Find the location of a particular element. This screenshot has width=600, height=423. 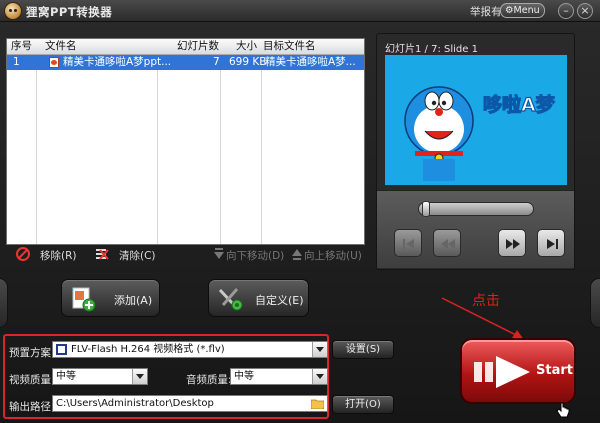

slide-title-text: 哆啦A梦 is located at coordinates (519, 104).